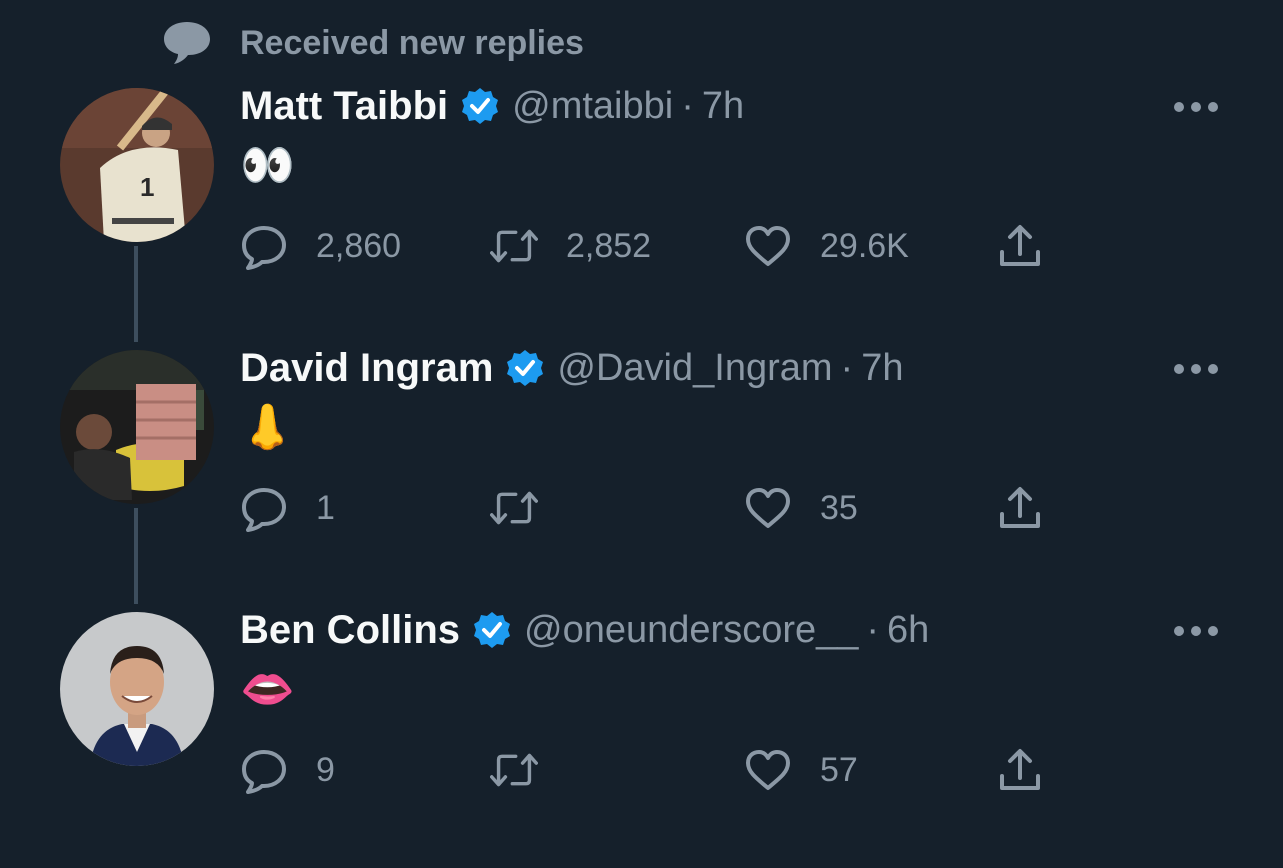 This screenshot has width=1283, height=868. Describe the element at coordinates (359, 245) in the screenshot. I see `reply-count: 2,860` at that location.